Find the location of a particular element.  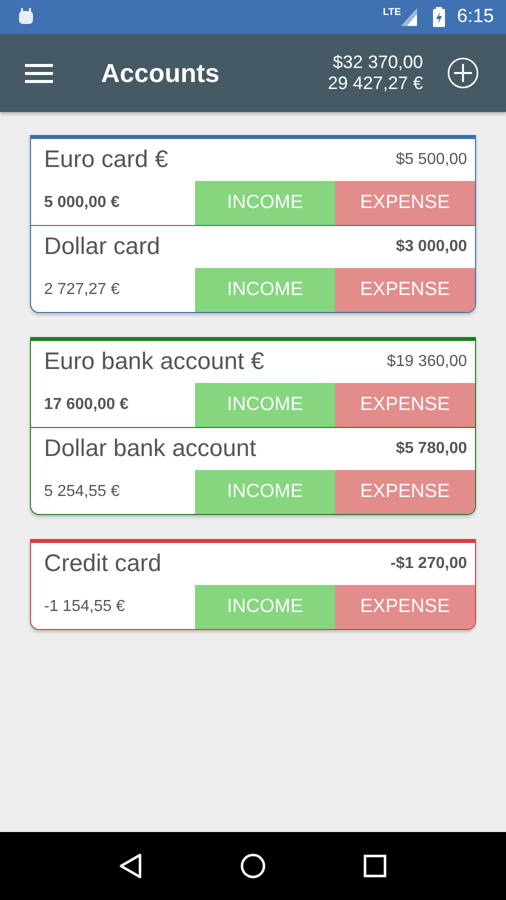

menu-icon is located at coordinates (39, 73).